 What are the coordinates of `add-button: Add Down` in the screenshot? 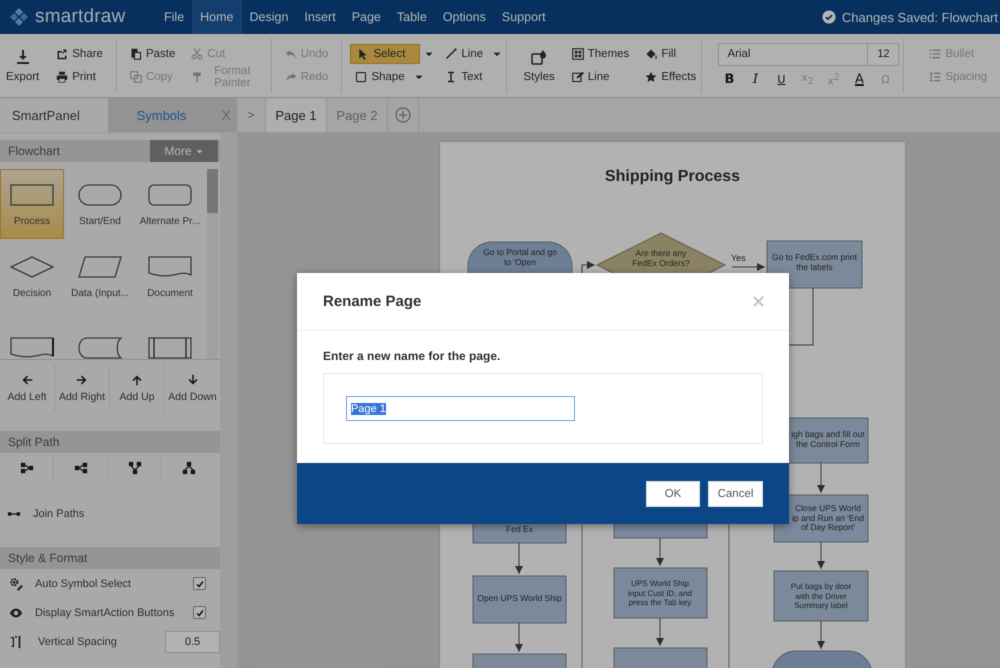 It's located at (192, 388).